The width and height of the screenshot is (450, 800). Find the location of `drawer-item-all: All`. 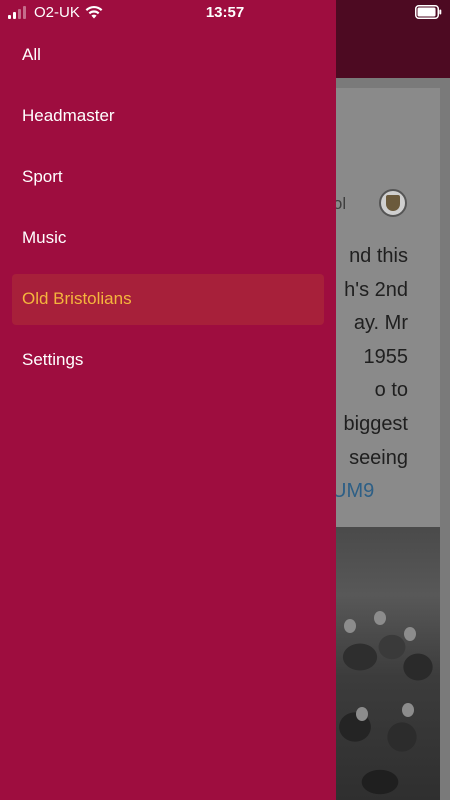

drawer-item-all: All is located at coordinates (168, 54).